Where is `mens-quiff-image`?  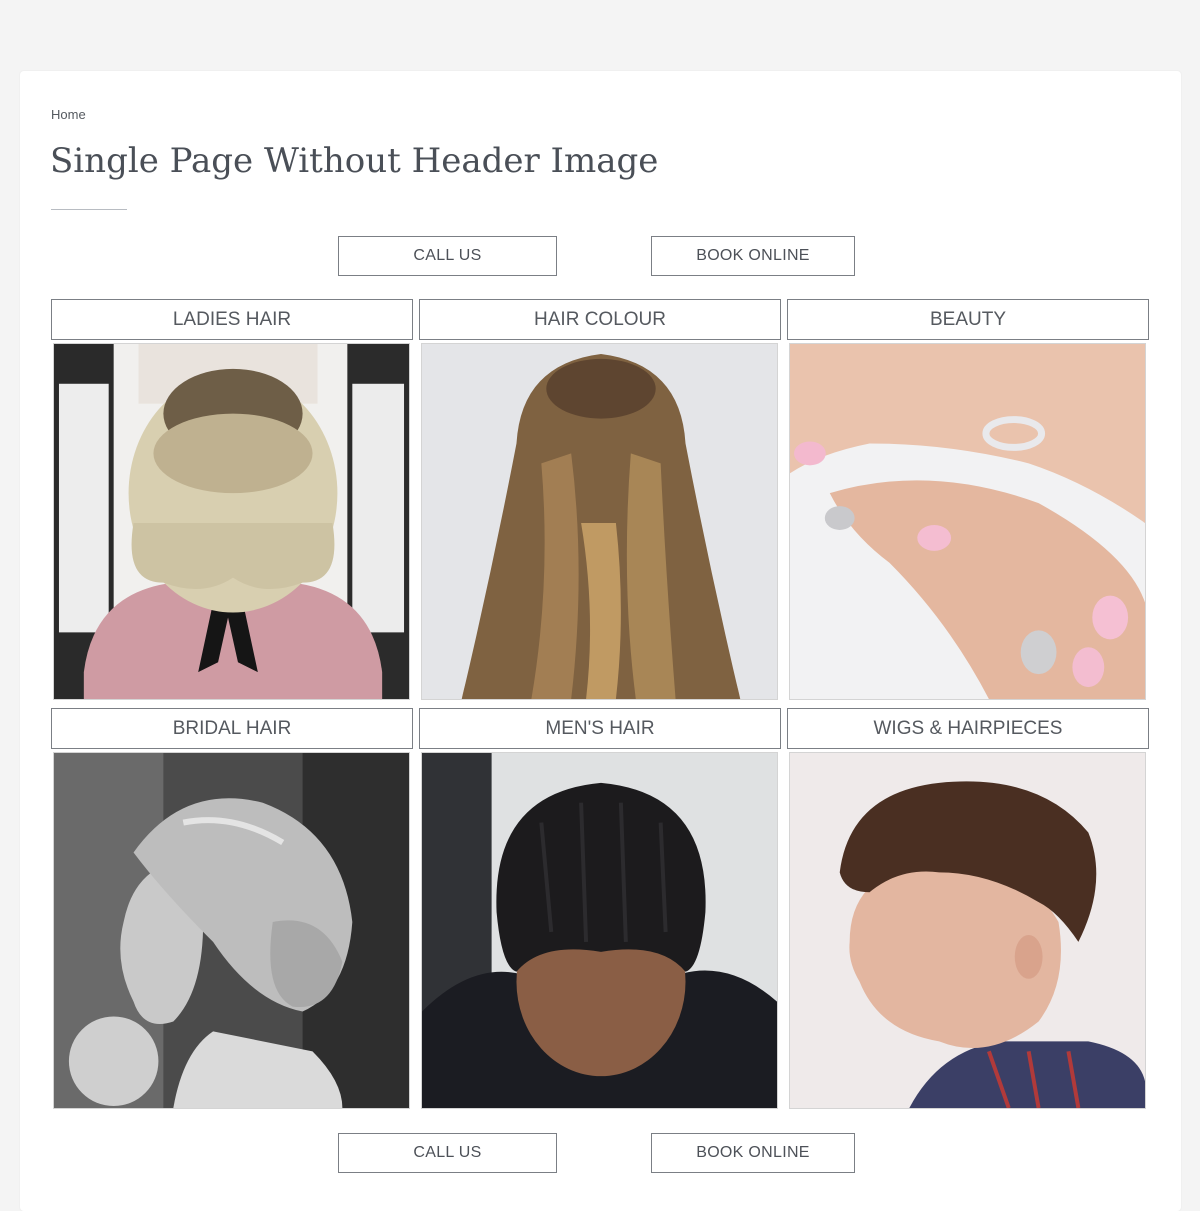 mens-quiff-image is located at coordinates (967, 930).